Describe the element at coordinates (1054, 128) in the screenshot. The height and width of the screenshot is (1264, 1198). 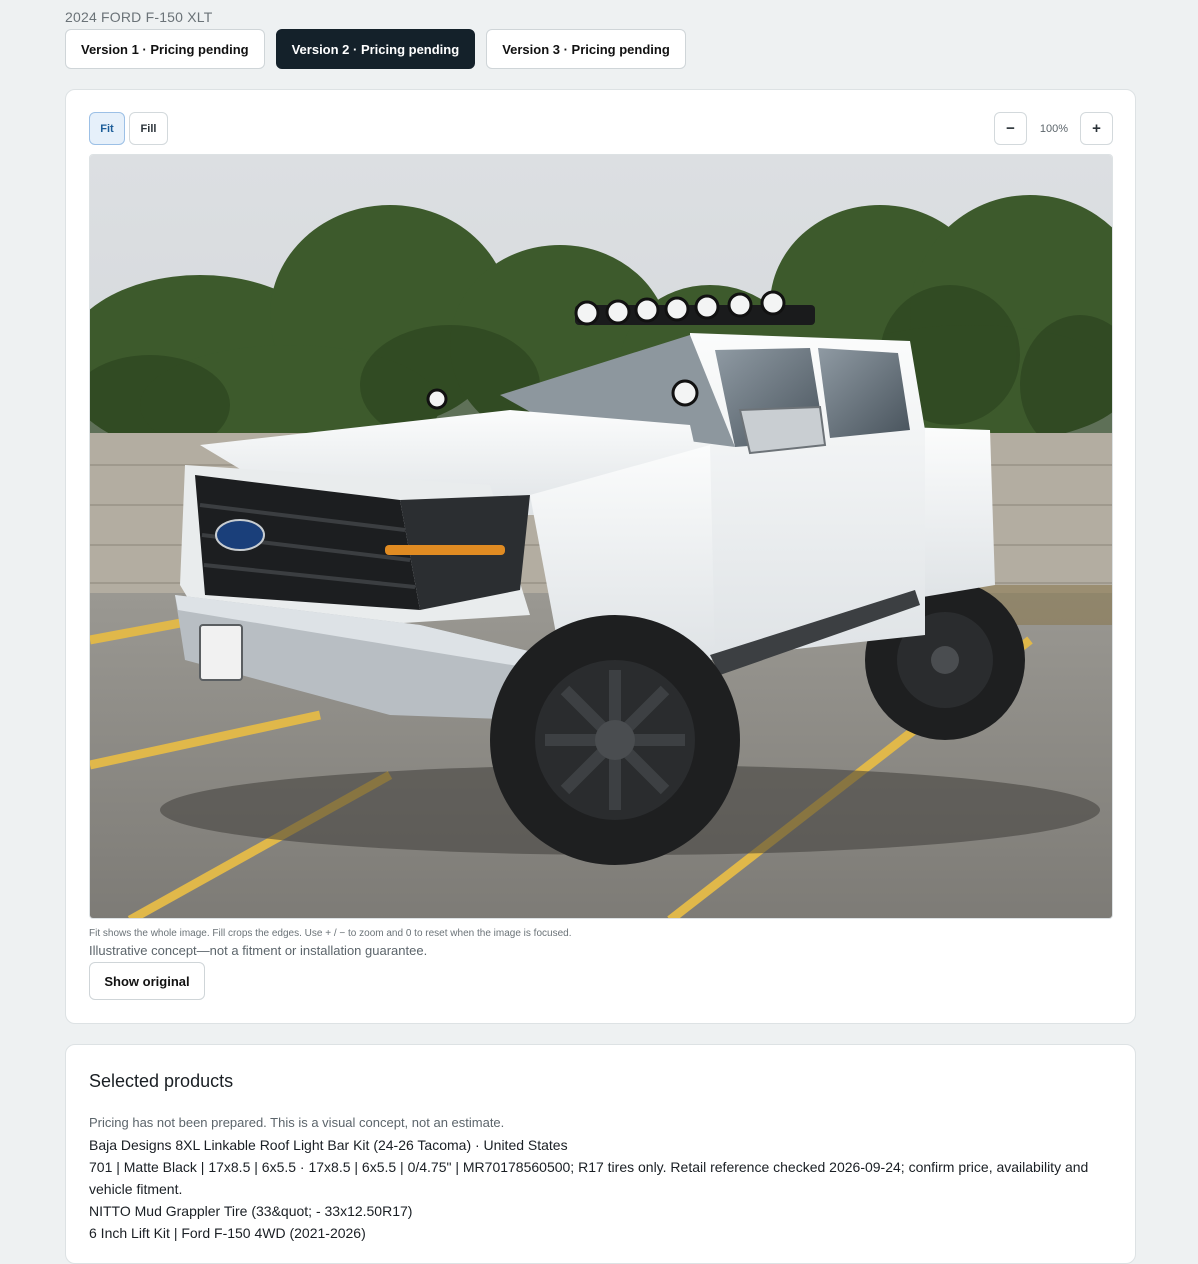
I see `zoom-level: 100%` at that location.